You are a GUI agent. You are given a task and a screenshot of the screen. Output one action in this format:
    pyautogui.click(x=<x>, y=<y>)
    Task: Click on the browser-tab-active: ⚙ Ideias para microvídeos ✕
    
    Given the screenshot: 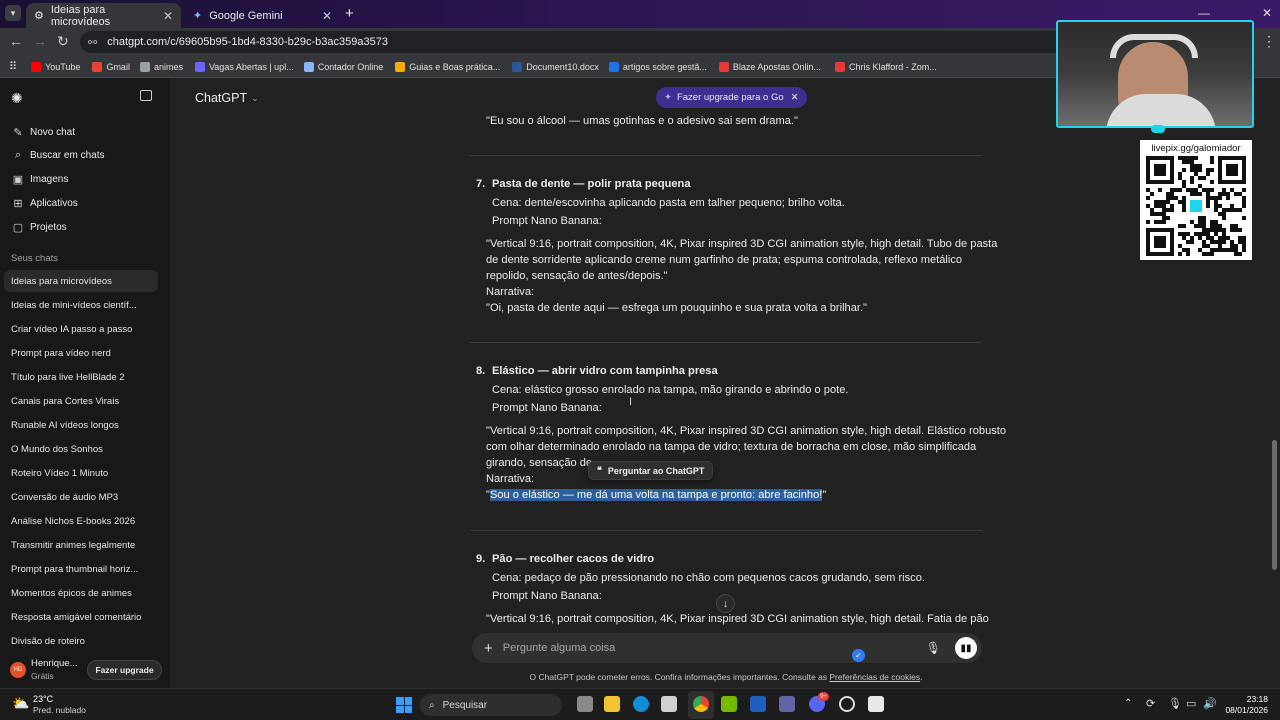 What is the action you would take?
    pyautogui.click(x=103, y=15)
    